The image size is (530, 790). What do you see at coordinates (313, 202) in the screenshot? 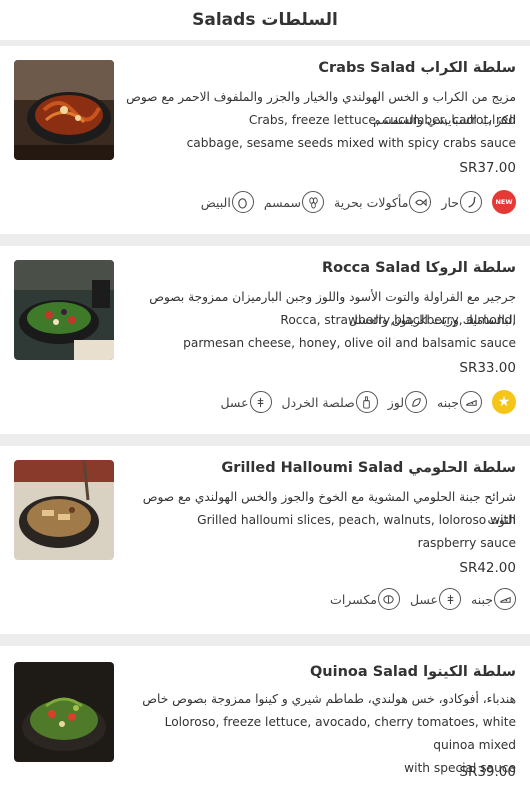
I see `sesame-icon` at bounding box center [313, 202].